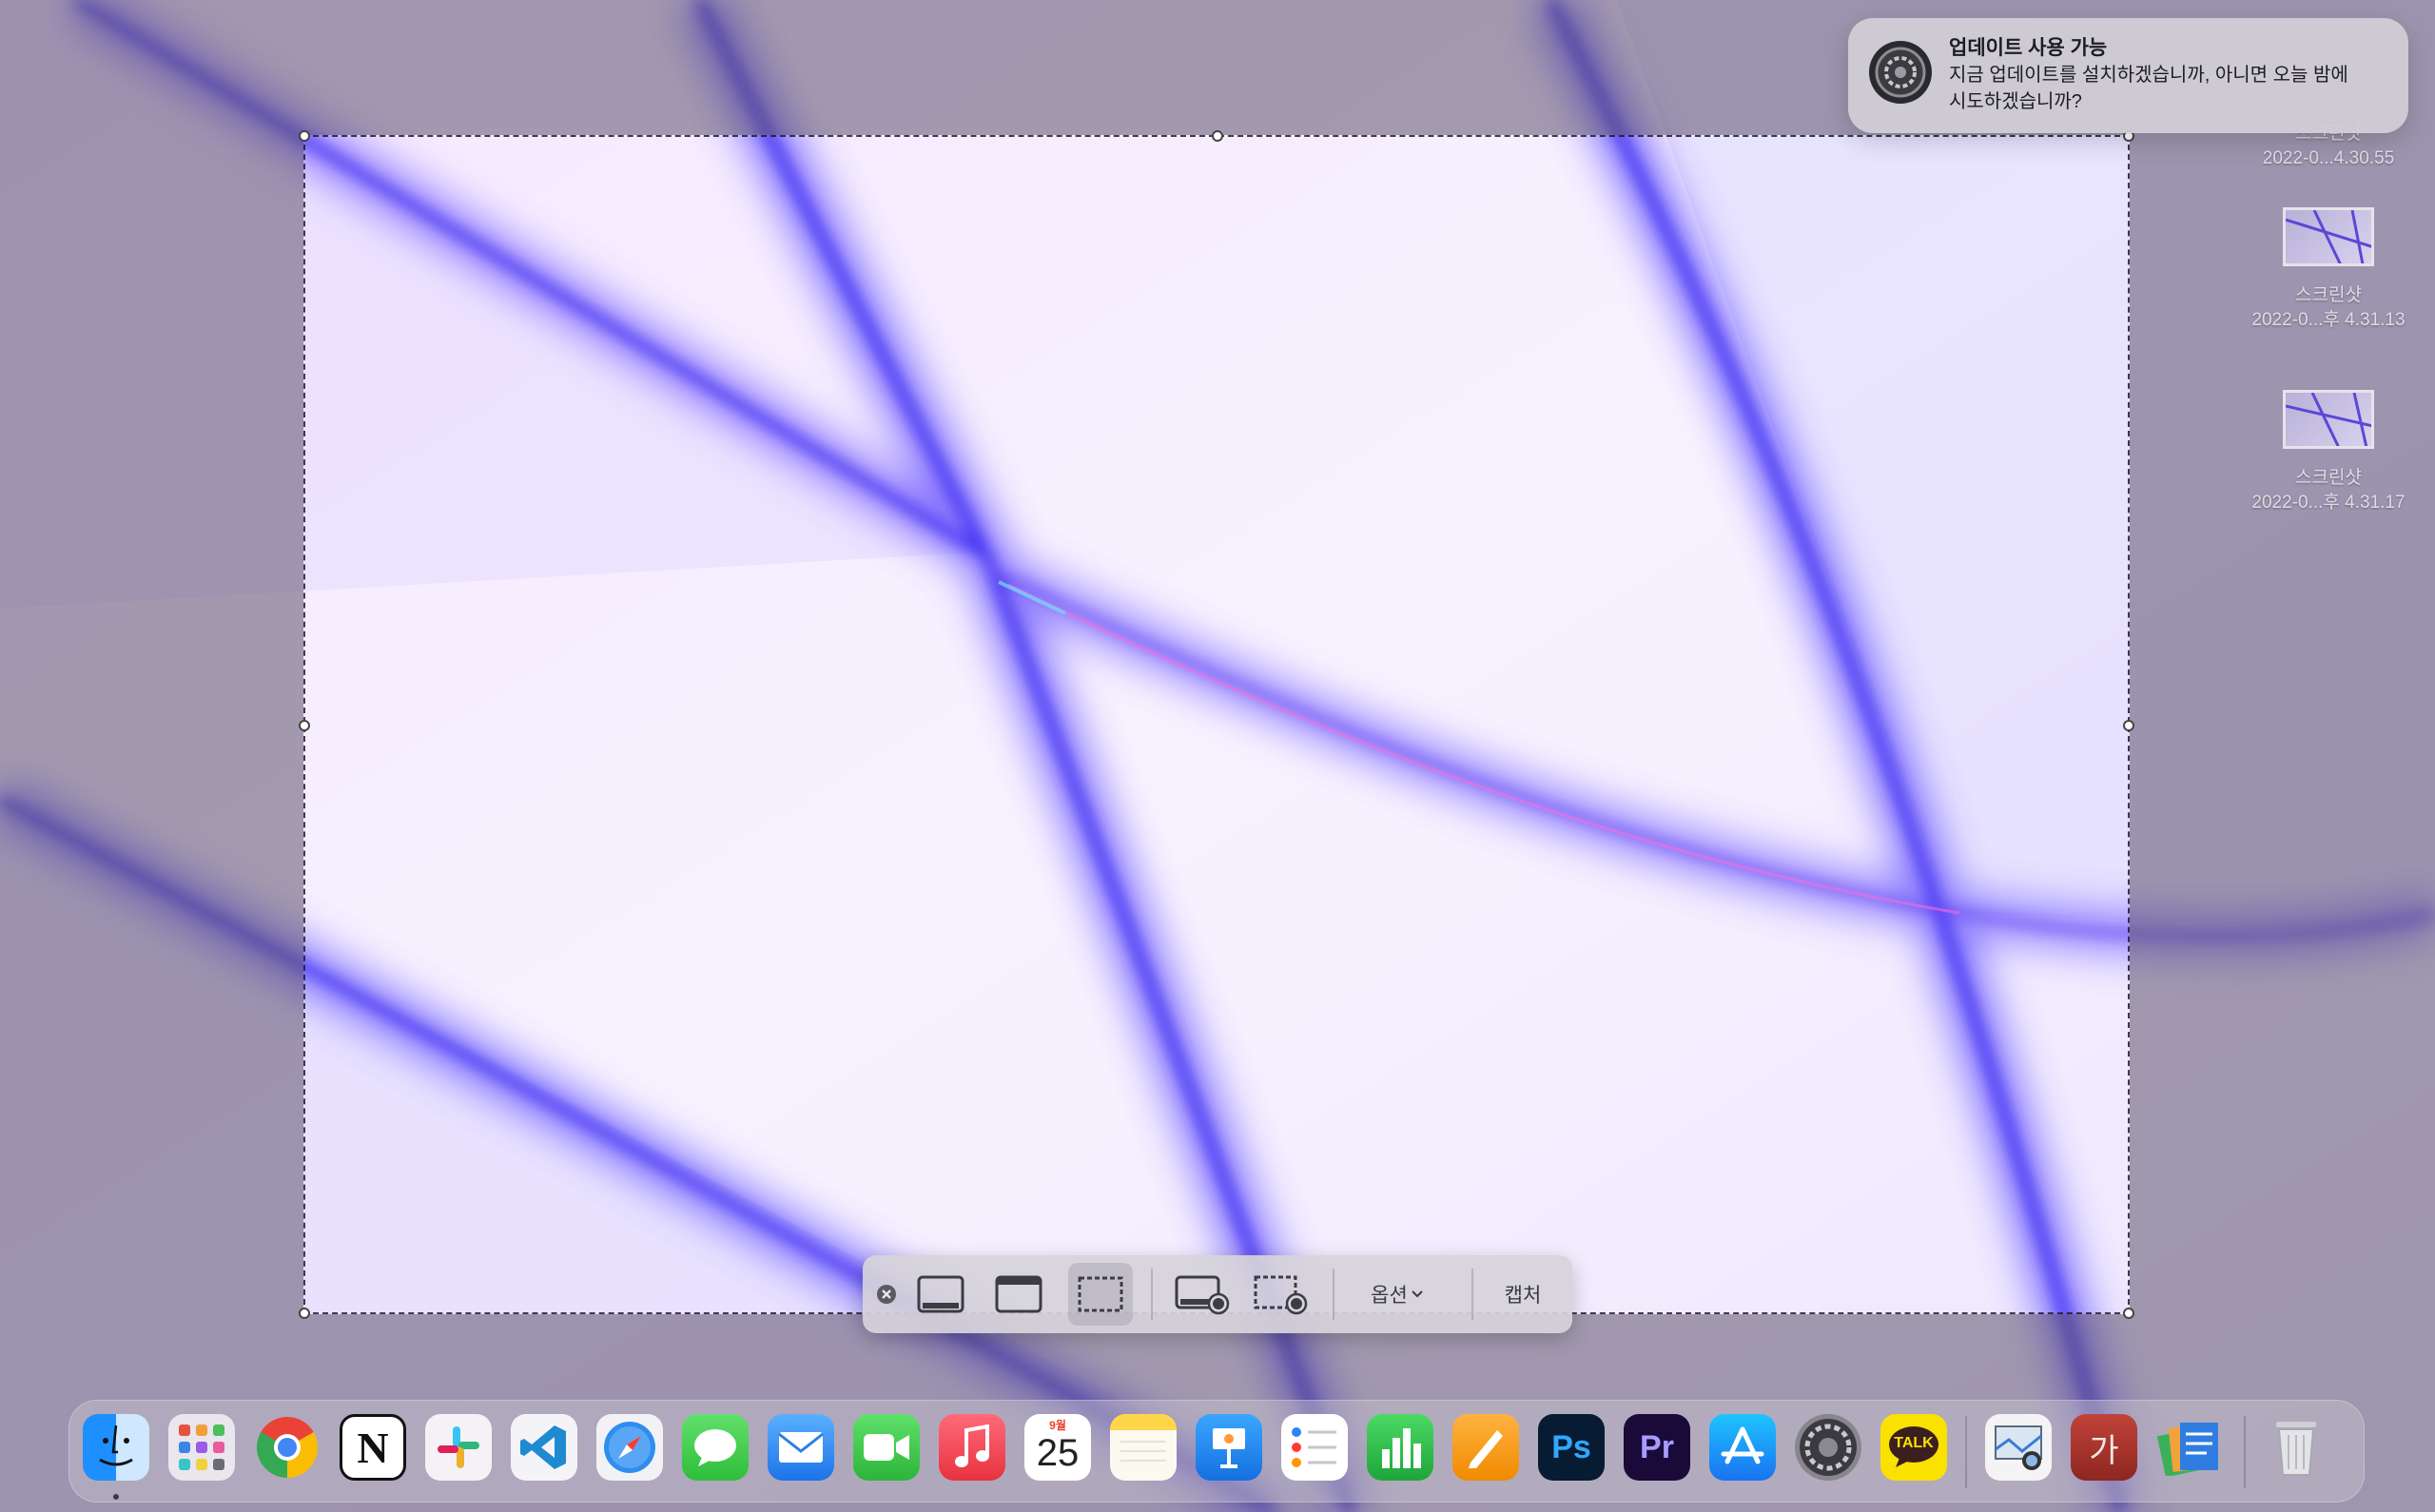  Describe the element at coordinates (201, 1447) in the screenshot. I see `launchpad-icon` at that location.